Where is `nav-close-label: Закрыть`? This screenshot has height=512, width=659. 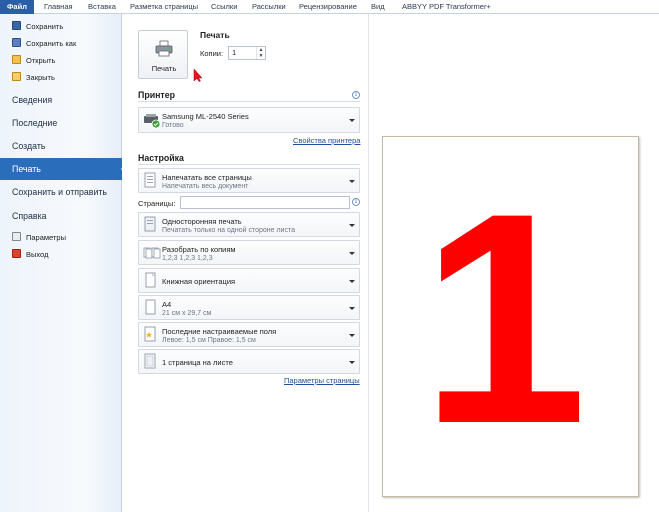
nav-close-label: Закрыть is located at coordinates (40, 77).